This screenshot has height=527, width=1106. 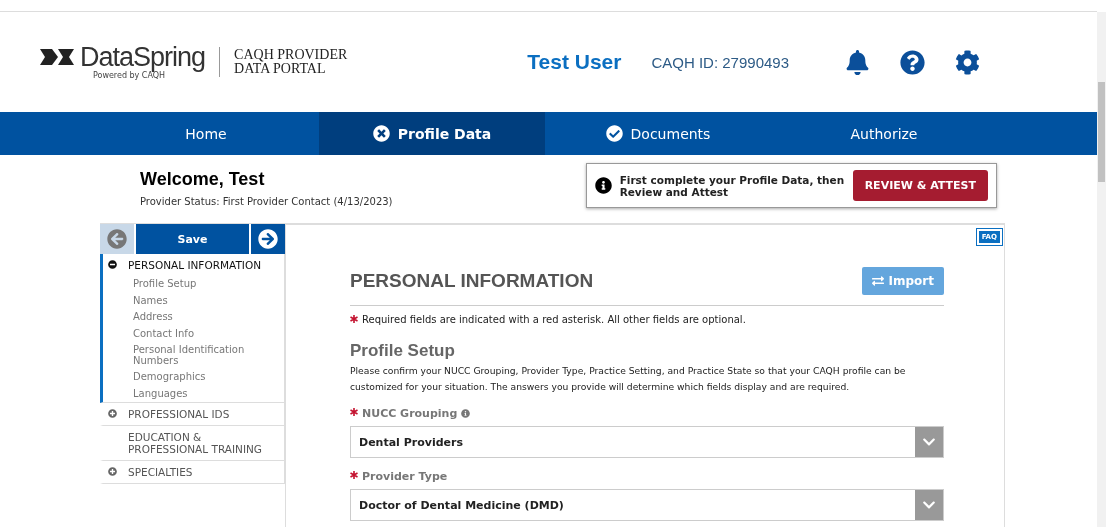 What do you see at coordinates (203, 443) in the screenshot?
I see `sidebar-section: EDUCATION & PROFESSIONAL TRAINING` at bounding box center [203, 443].